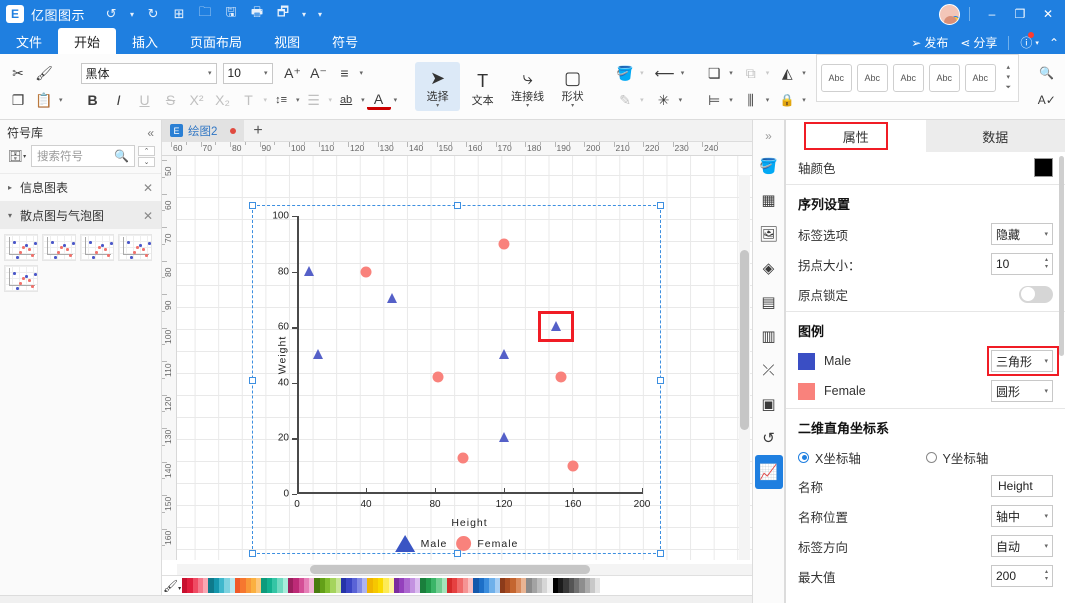 This screenshot has width=1065, height=603. I want to click on label-option-select: 隐藏 ▾, so click(1022, 234).